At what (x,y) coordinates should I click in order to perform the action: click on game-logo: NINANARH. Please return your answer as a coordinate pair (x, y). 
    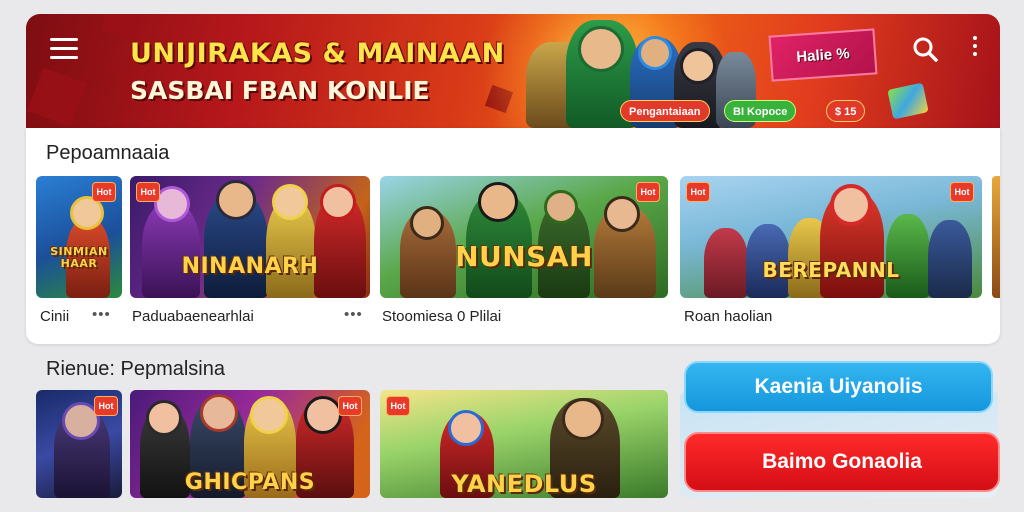
    Looking at the image, I should click on (250, 266).